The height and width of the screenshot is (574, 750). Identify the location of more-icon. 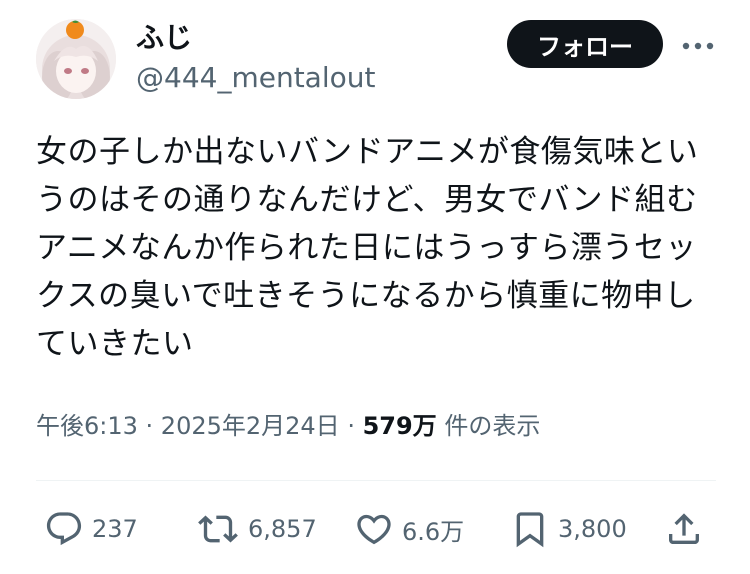
(698, 46).